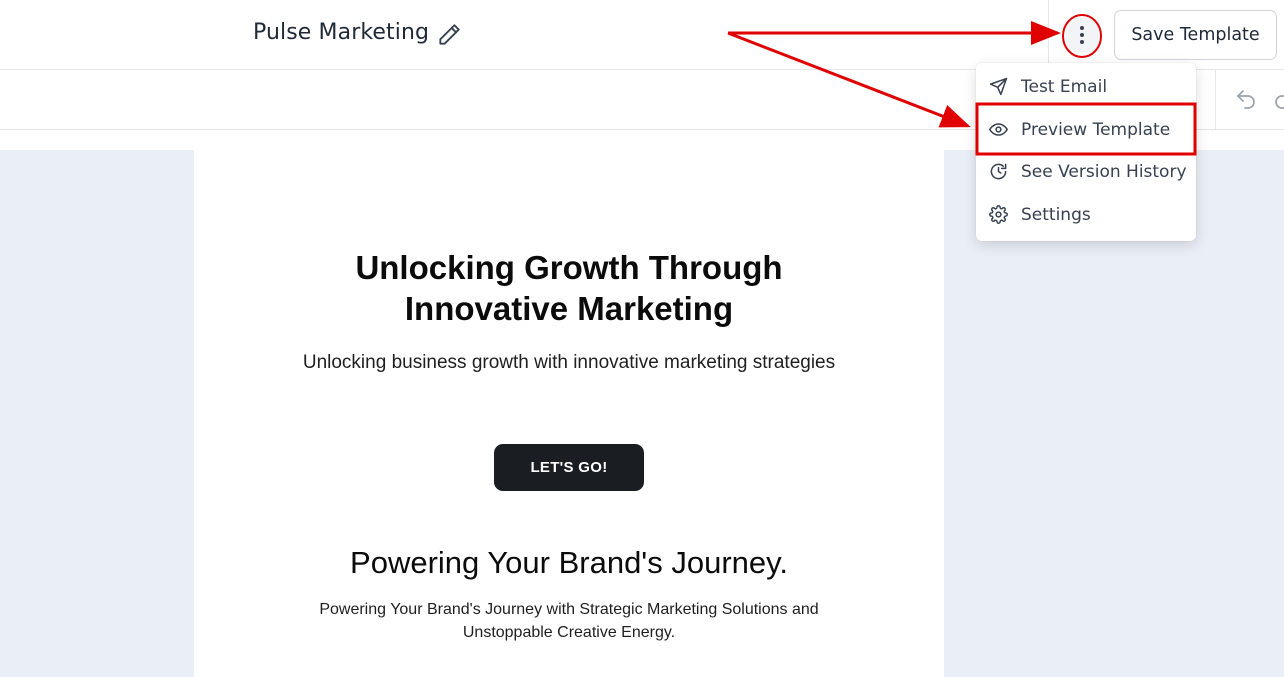 The width and height of the screenshot is (1284, 677). Describe the element at coordinates (1096, 130) in the screenshot. I see `menu-item-label: Preview Template` at that location.